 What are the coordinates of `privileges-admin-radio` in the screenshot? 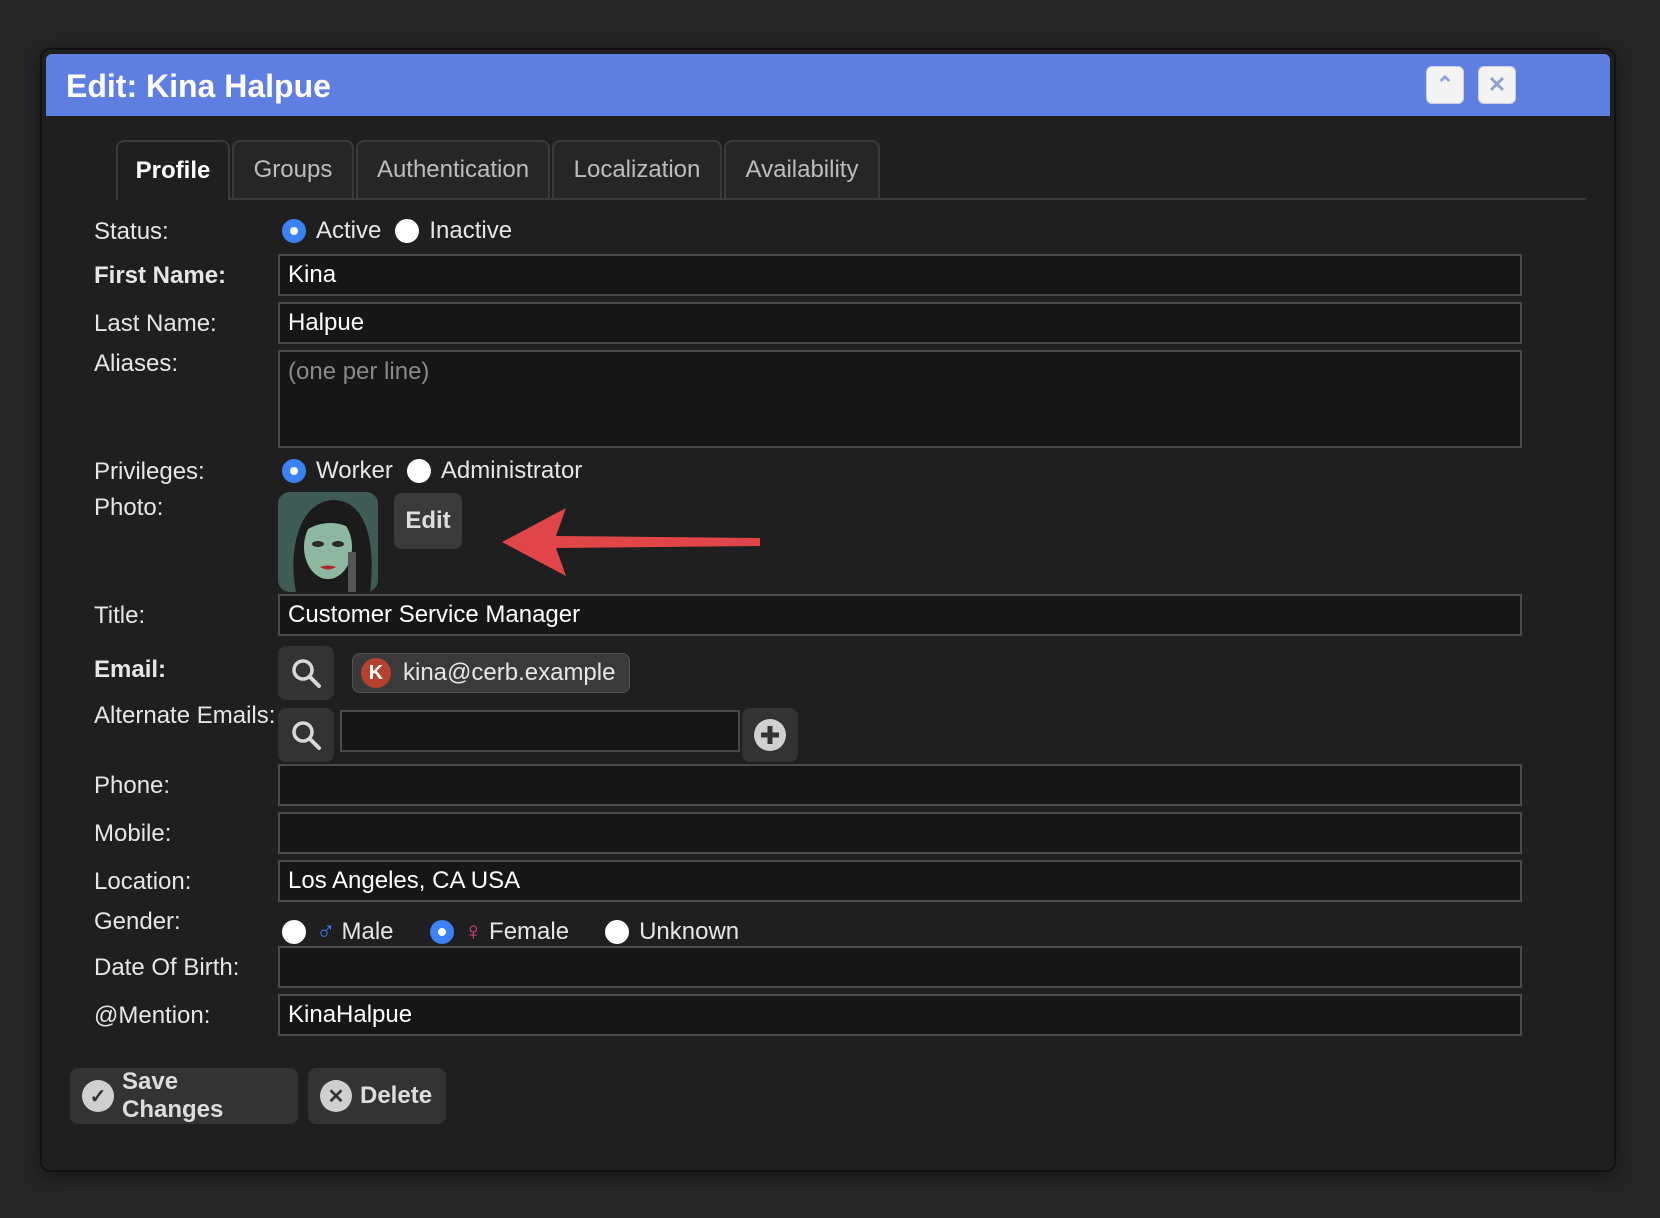 It's located at (418, 471).